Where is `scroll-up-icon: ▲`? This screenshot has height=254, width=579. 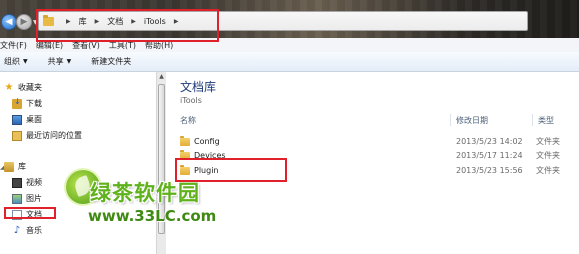 scroll-up-icon: ▲ is located at coordinates (161, 76).